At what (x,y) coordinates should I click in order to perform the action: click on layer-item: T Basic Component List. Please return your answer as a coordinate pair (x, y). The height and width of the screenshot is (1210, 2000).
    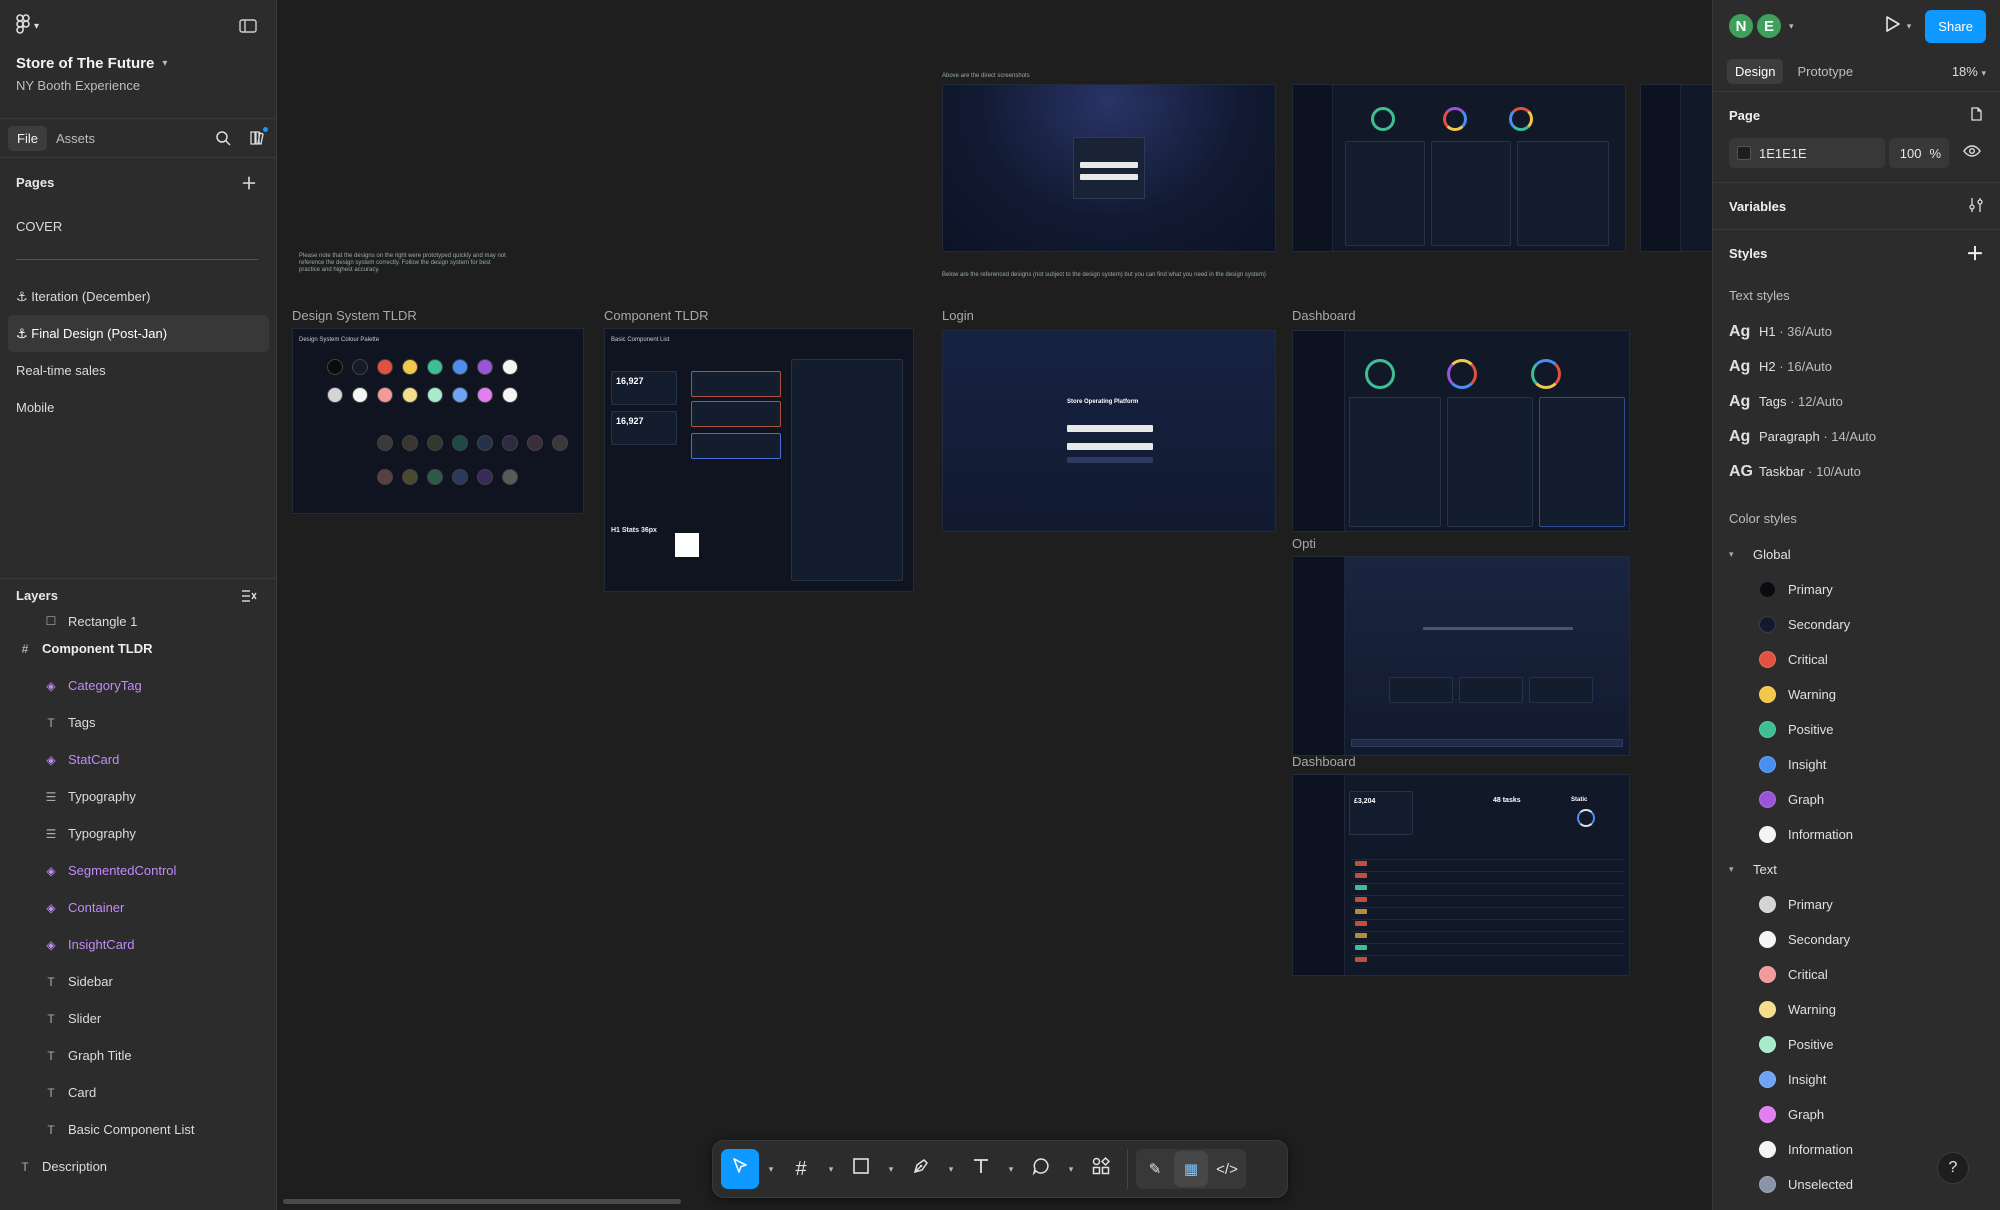
    Looking at the image, I should click on (138, 1129).